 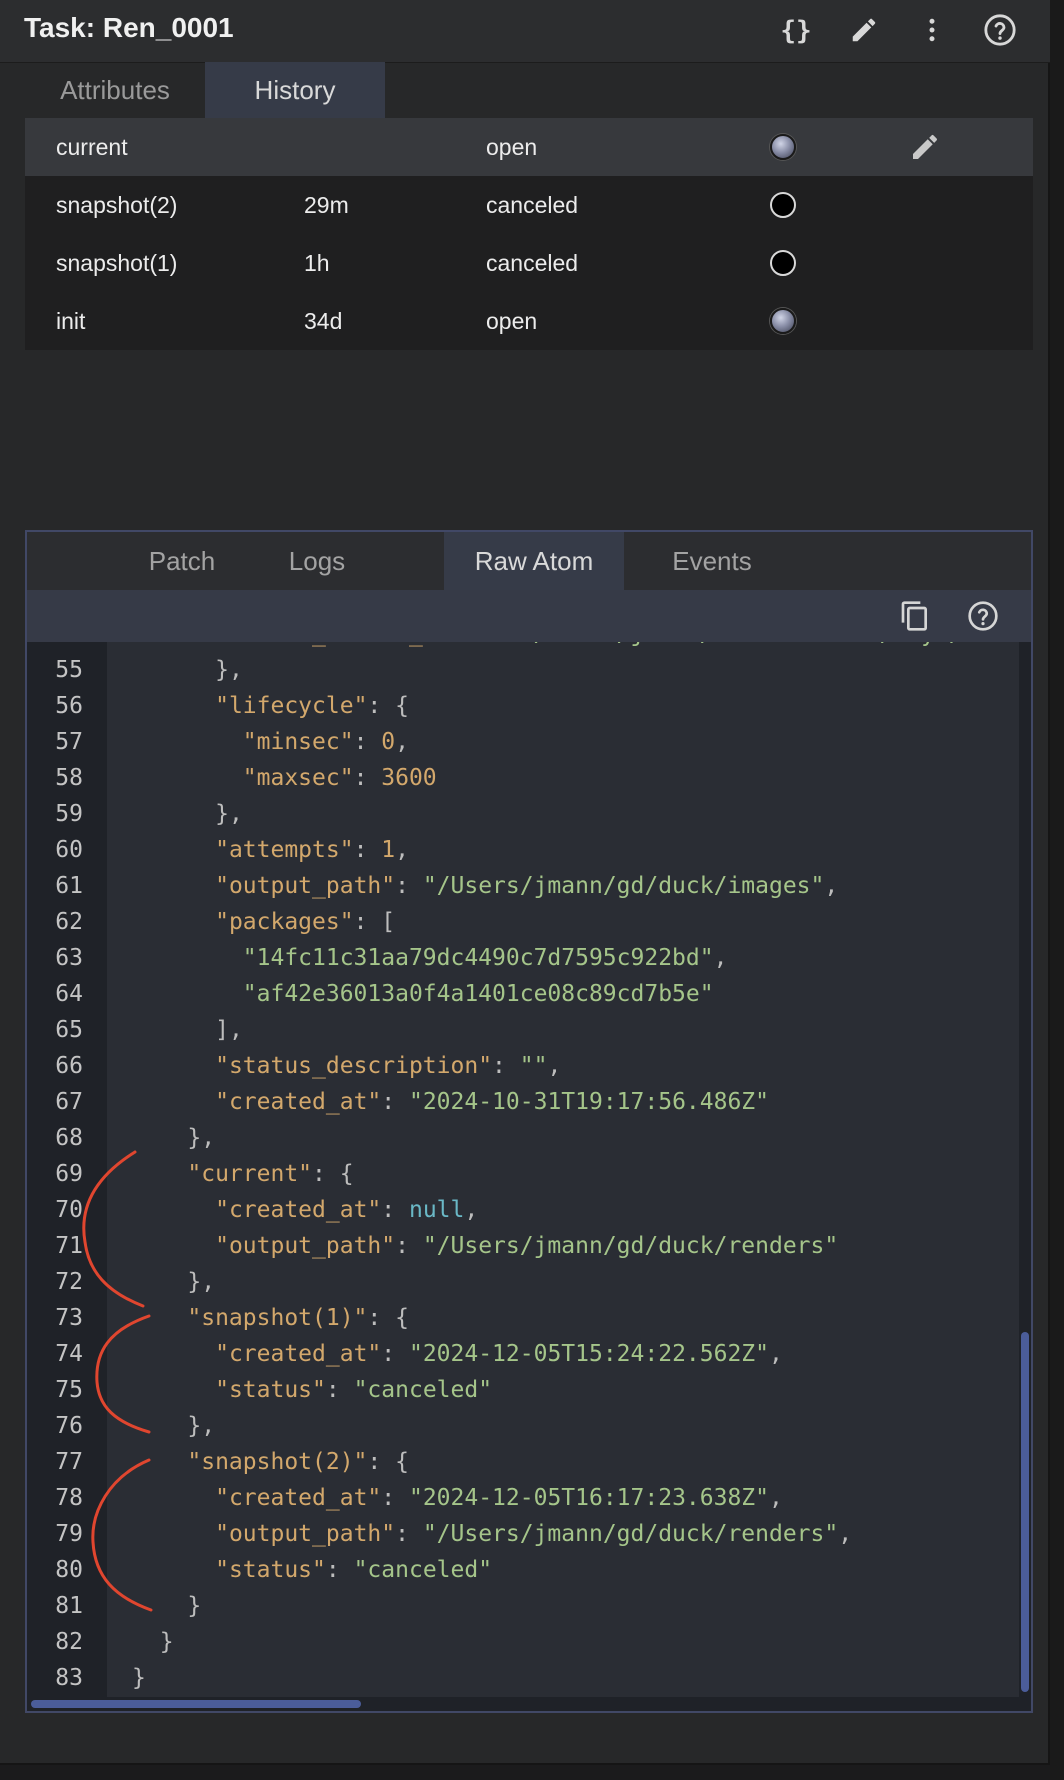 I want to click on braces-icon: {}, so click(x=796, y=30).